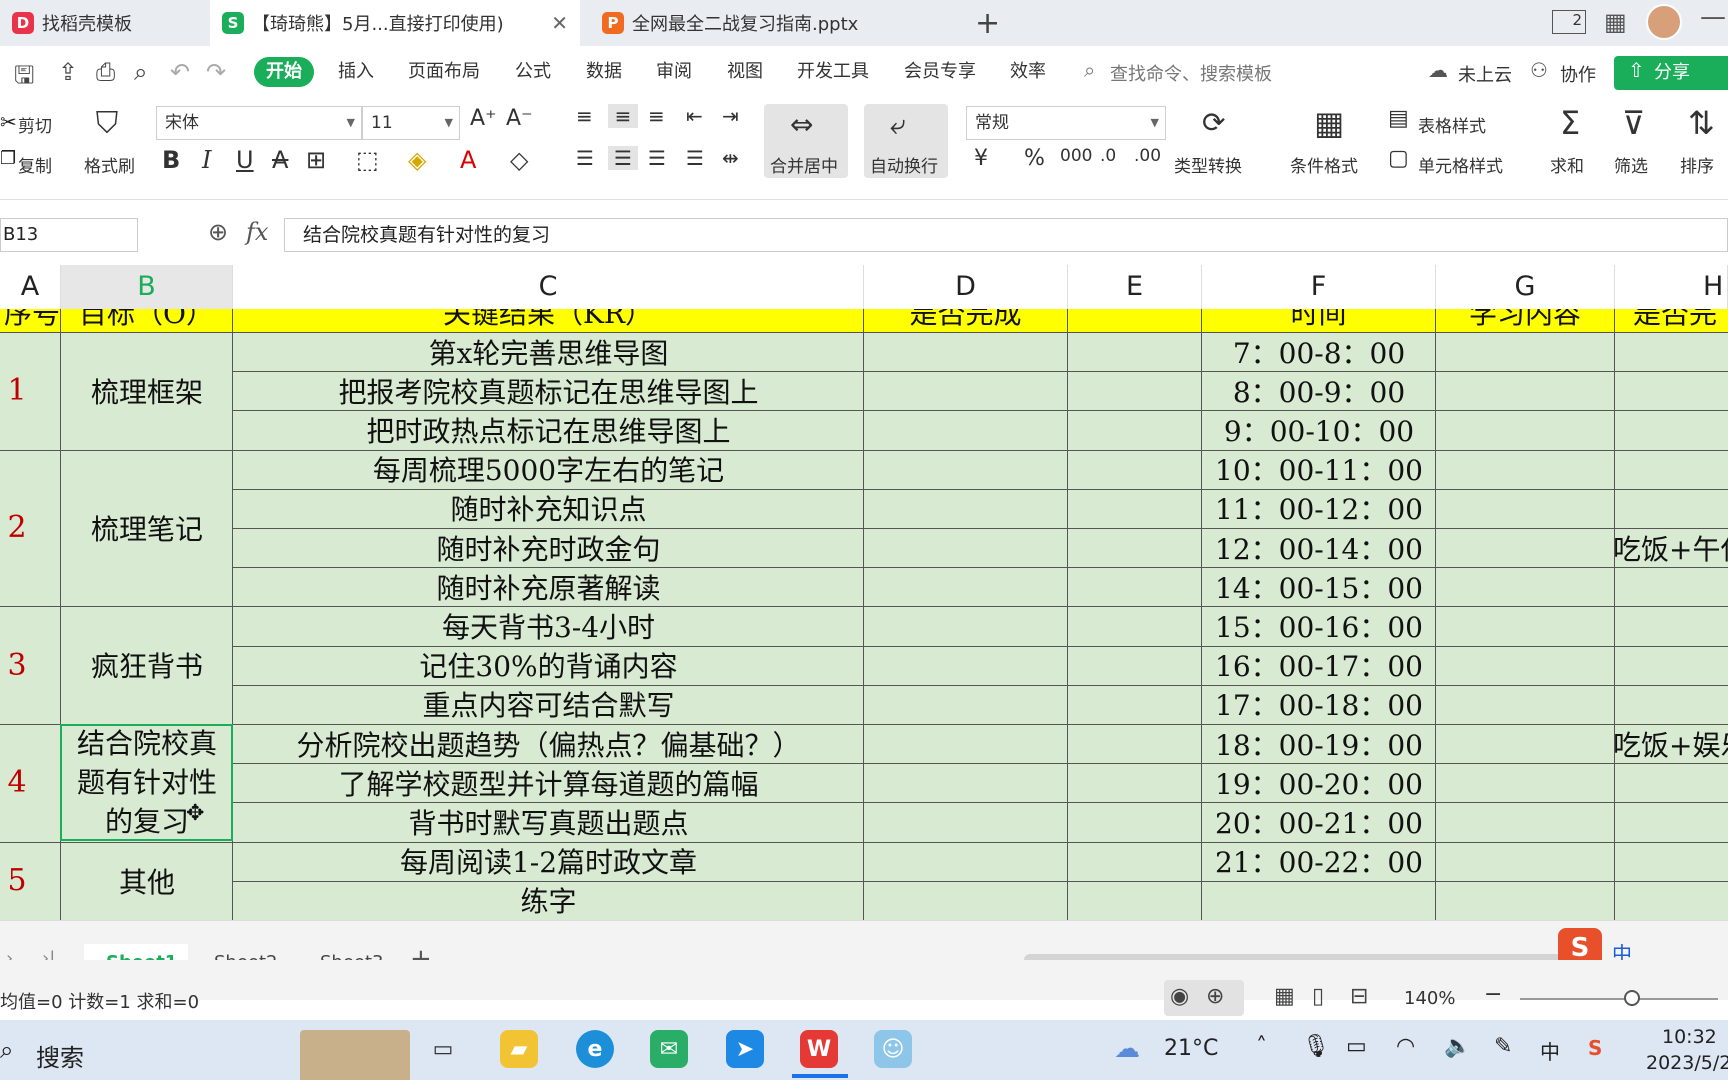  Describe the element at coordinates (966, 287) in the screenshot. I see `col-header-d: D` at that location.